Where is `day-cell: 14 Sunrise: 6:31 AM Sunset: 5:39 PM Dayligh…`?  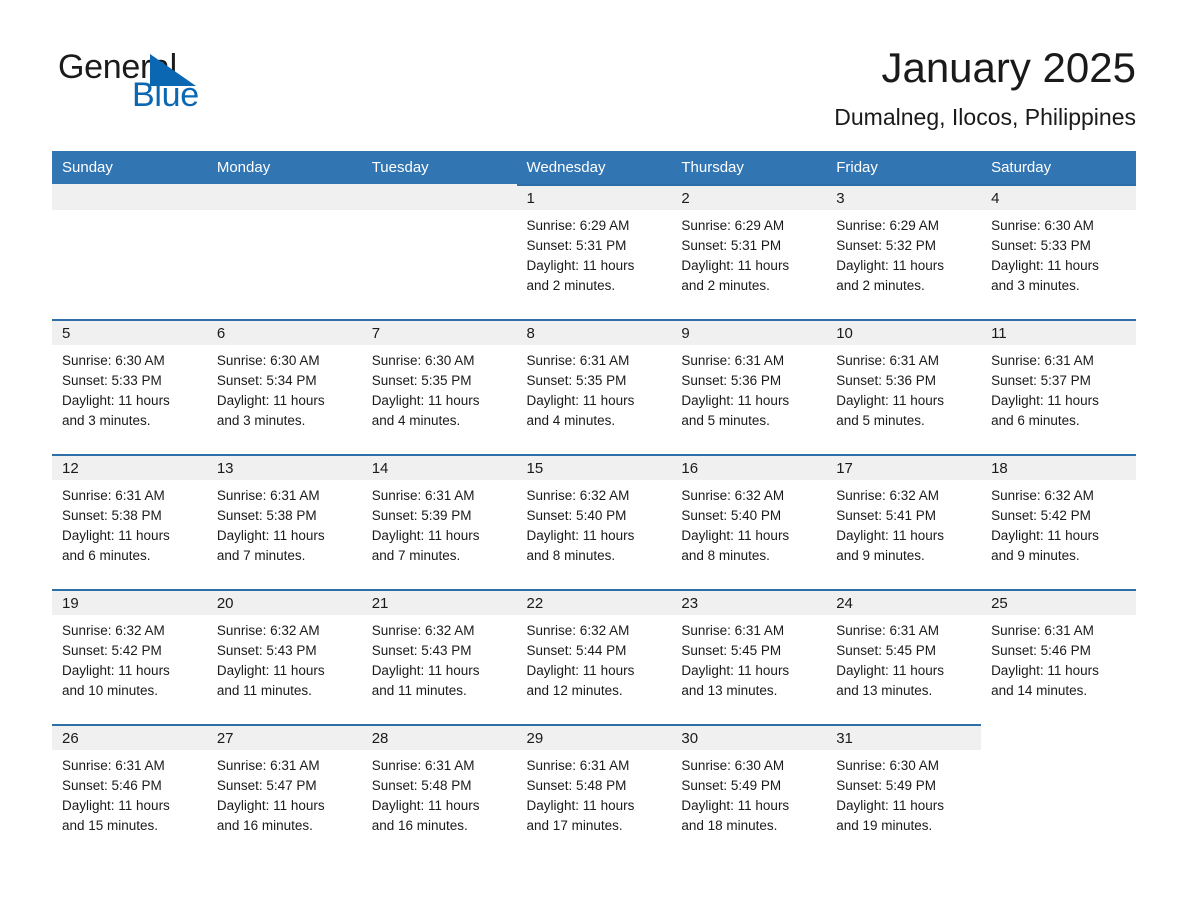 day-cell: 14 Sunrise: 6:31 AM Sunset: 5:39 PM Dayligh… is located at coordinates (439, 521).